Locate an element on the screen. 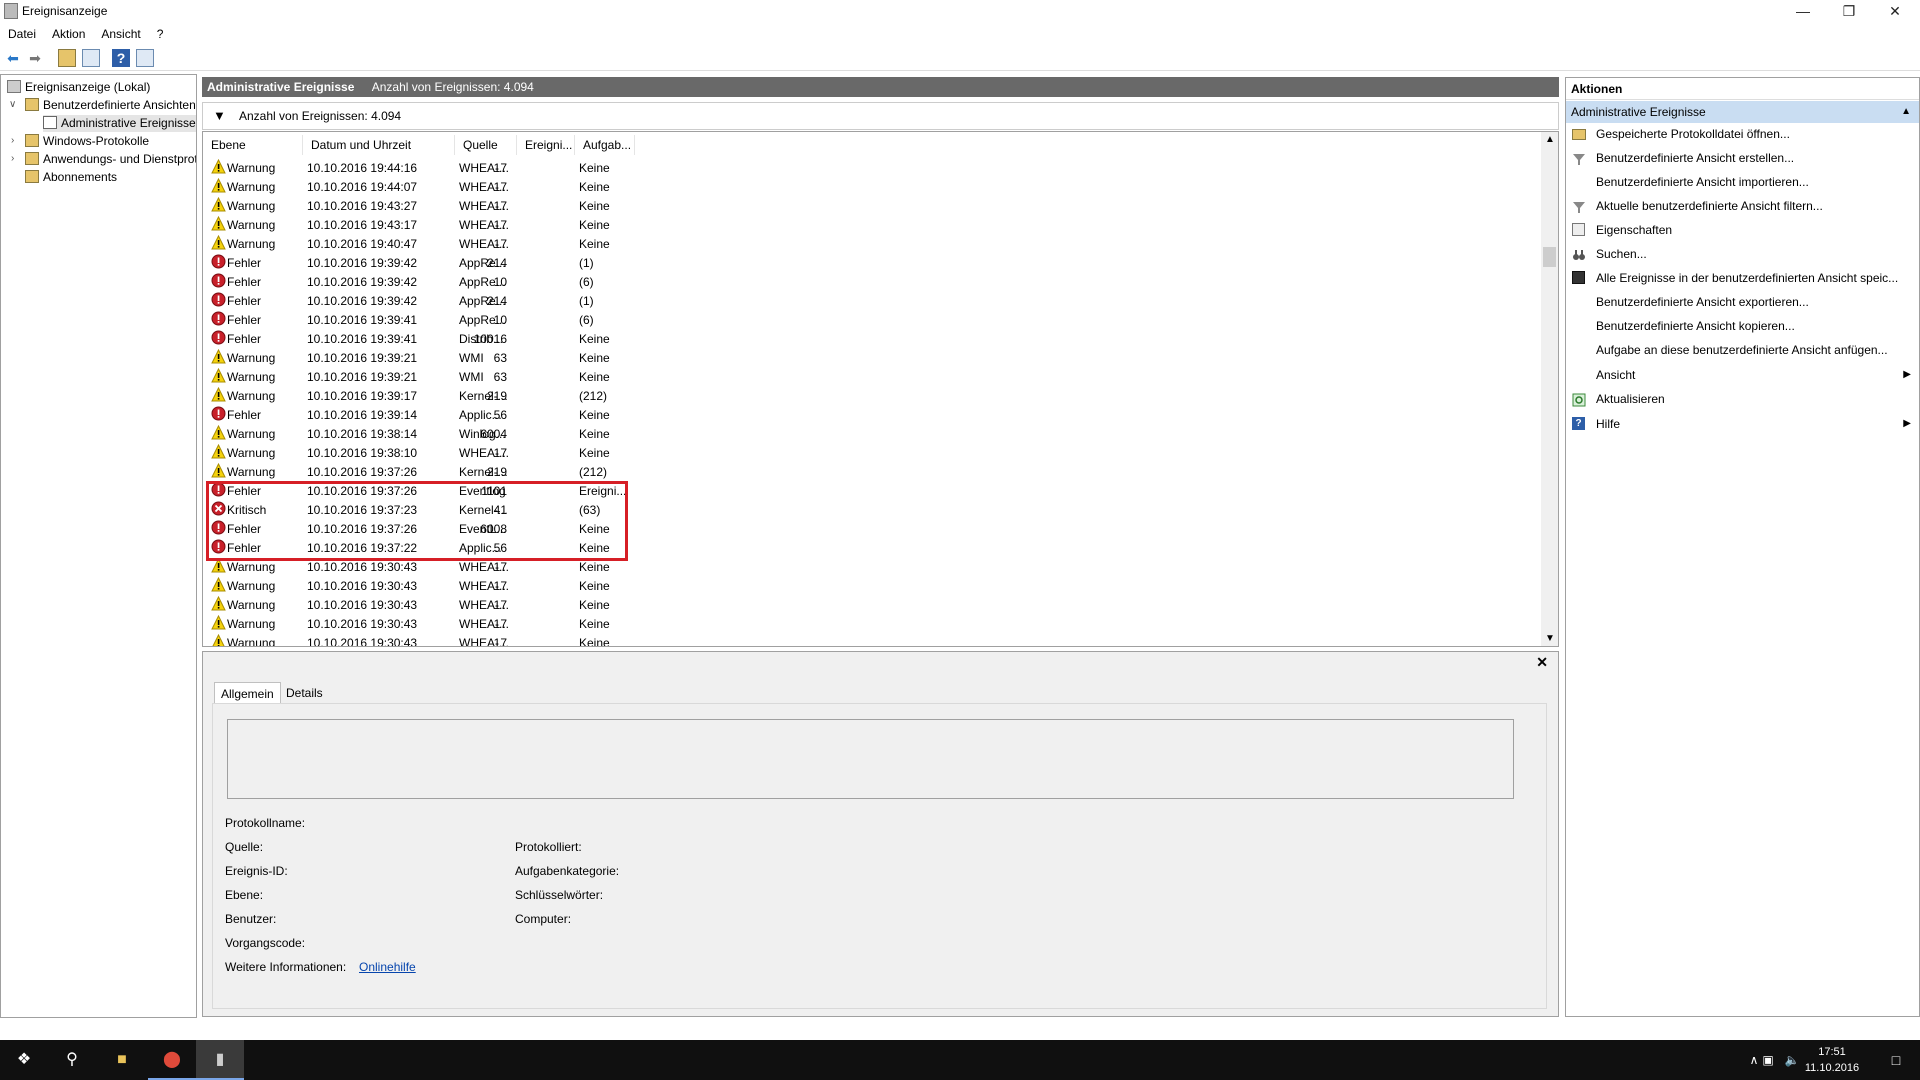 The width and height of the screenshot is (1920, 1080). event-viewer-taskbar-icon: ▮ is located at coordinates (220, 1060).